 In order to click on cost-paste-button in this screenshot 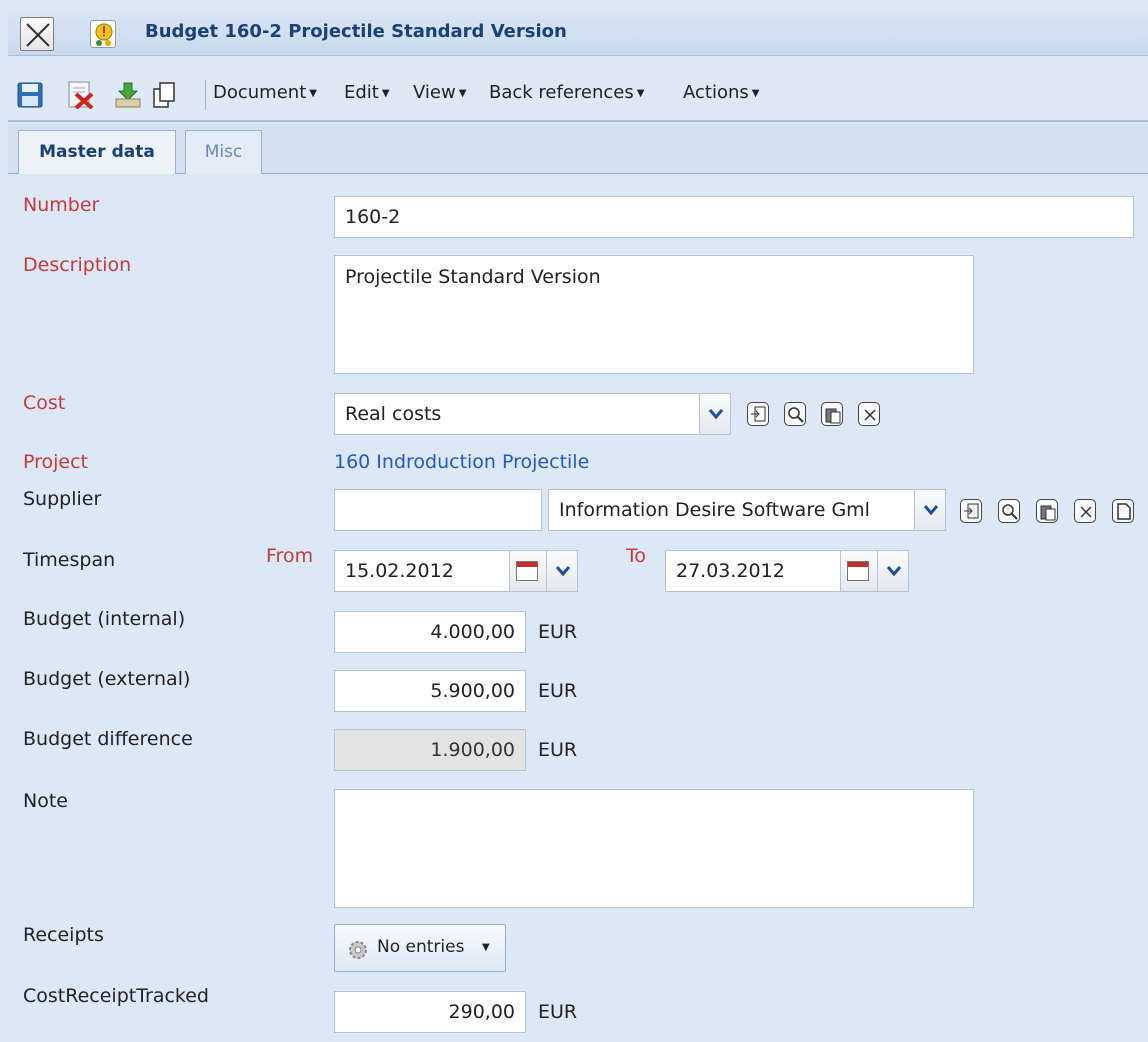, I will do `click(832, 414)`.